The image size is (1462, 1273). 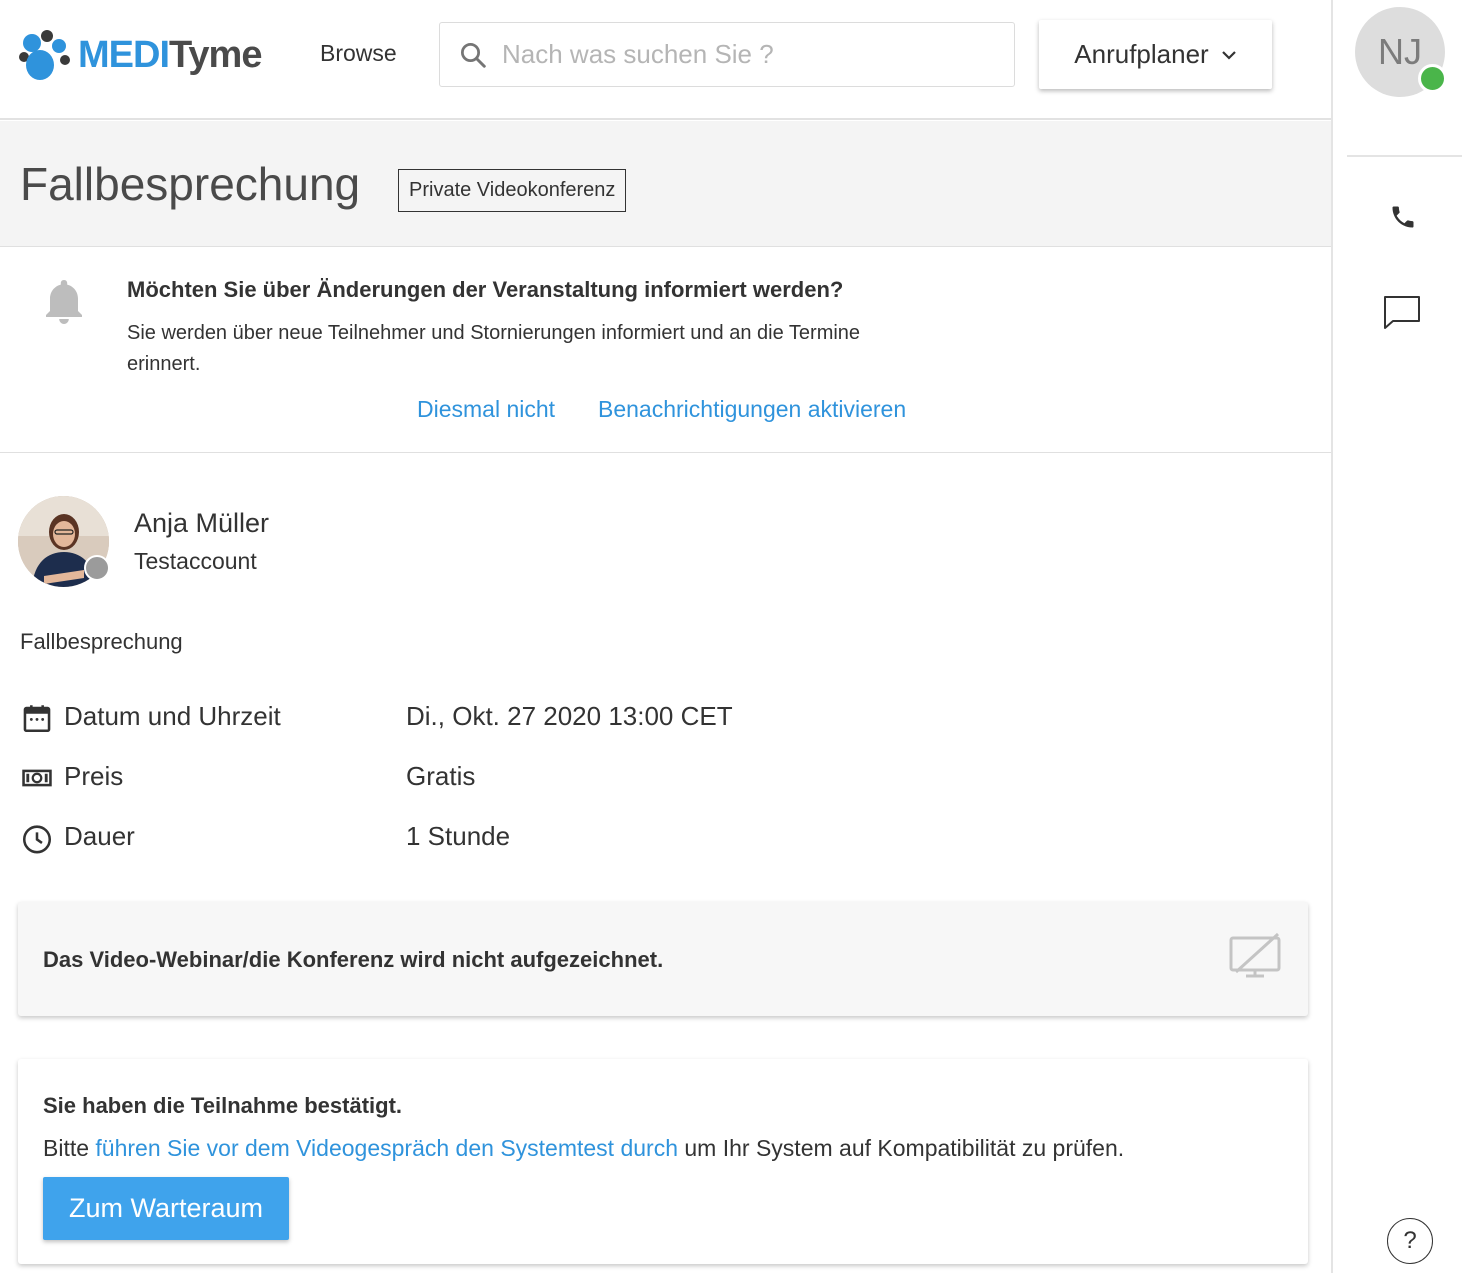 I want to click on detail-row-duration: Dauer 1 Stunde, so click(x=520, y=837).